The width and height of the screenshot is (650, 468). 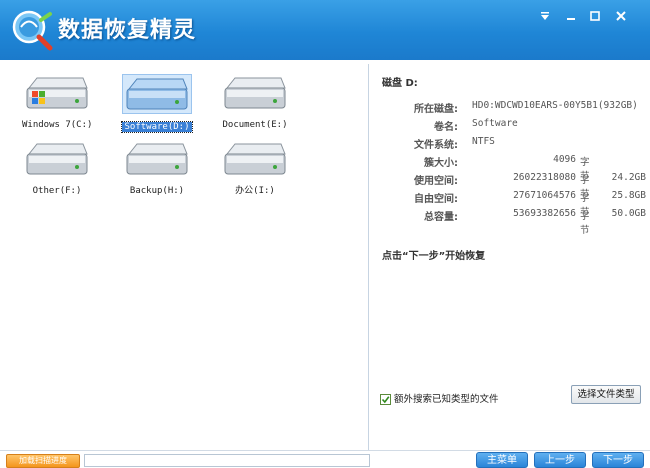 What do you see at coordinates (618, 460) in the screenshot?
I see `next-step-button: 下一步` at bounding box center [618, 460].